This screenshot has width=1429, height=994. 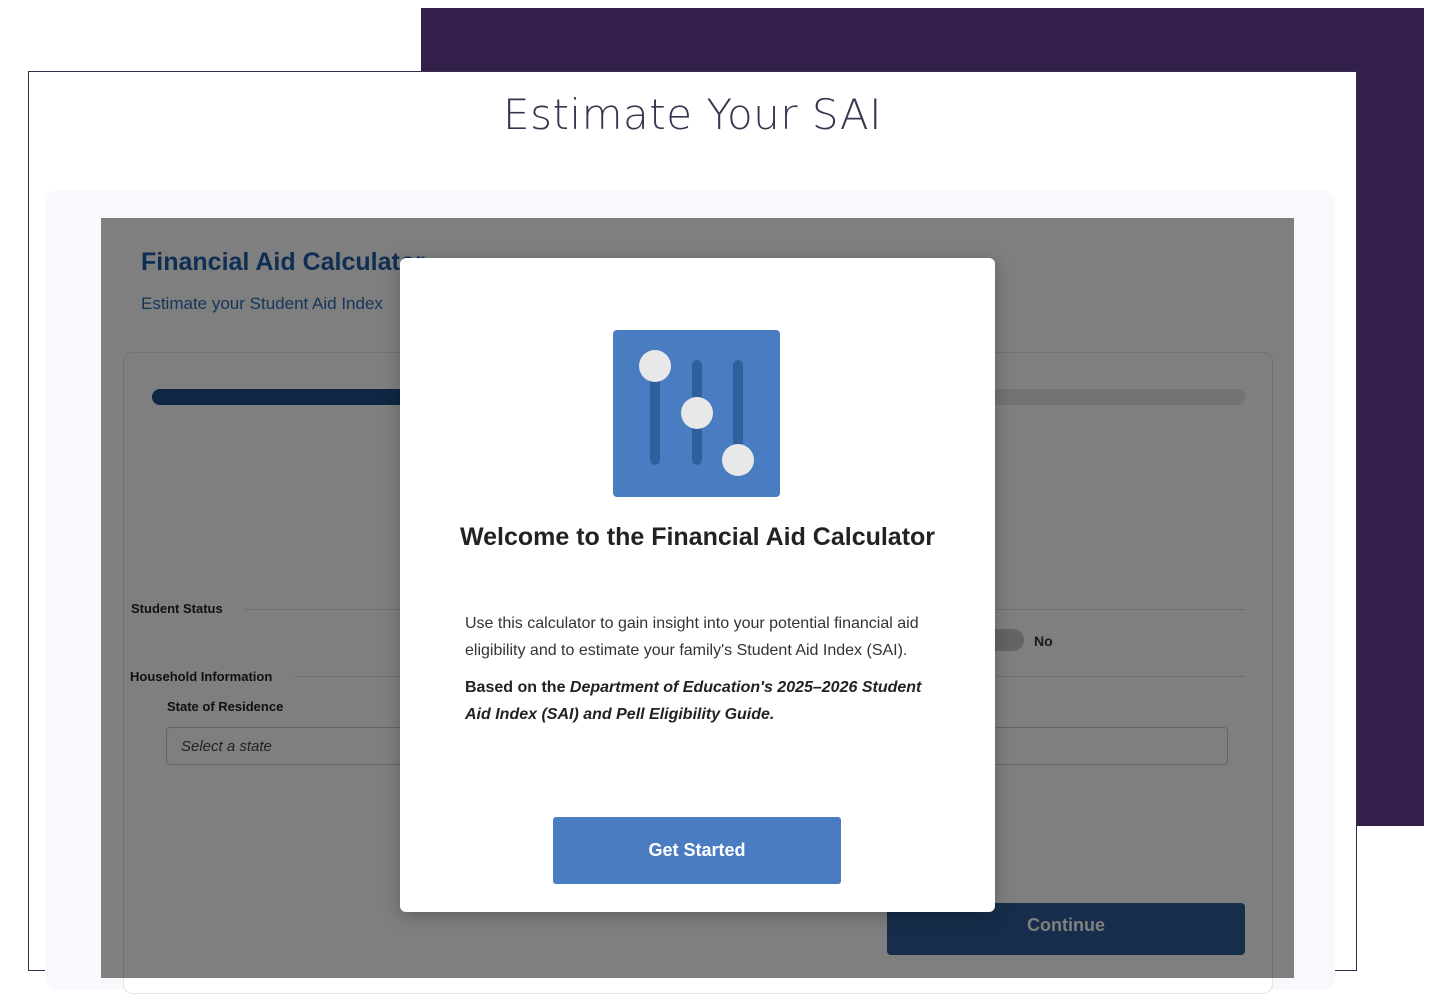 I want to click on get-started-button: Get Started, so click(x=697, y=850).